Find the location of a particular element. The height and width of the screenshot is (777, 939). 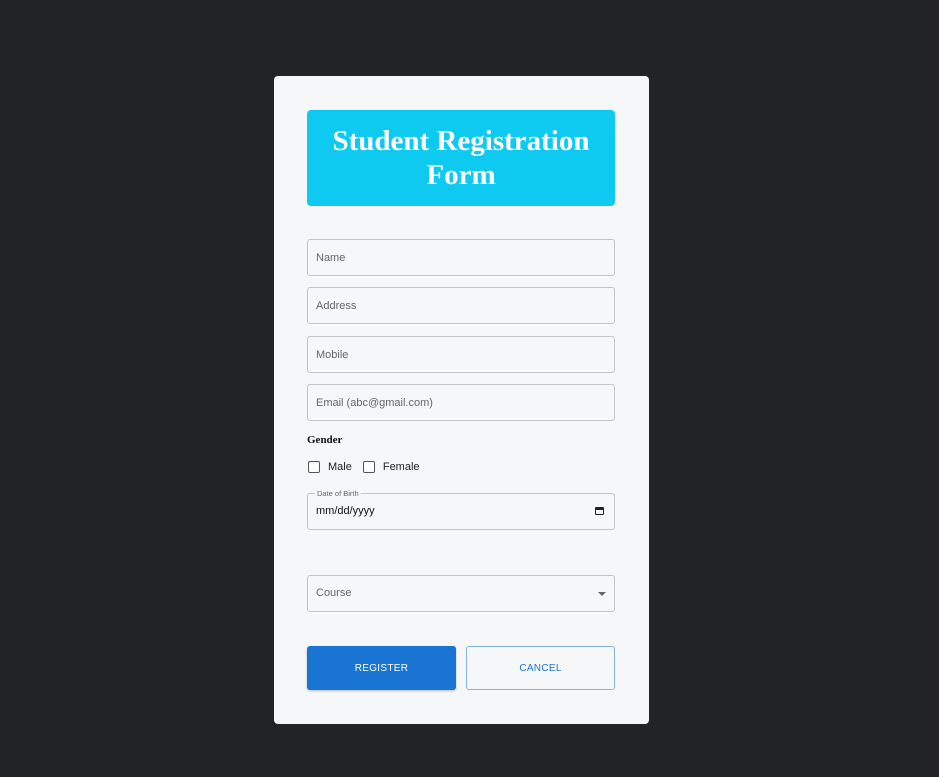

email-field is located at coordinates (461, 402).